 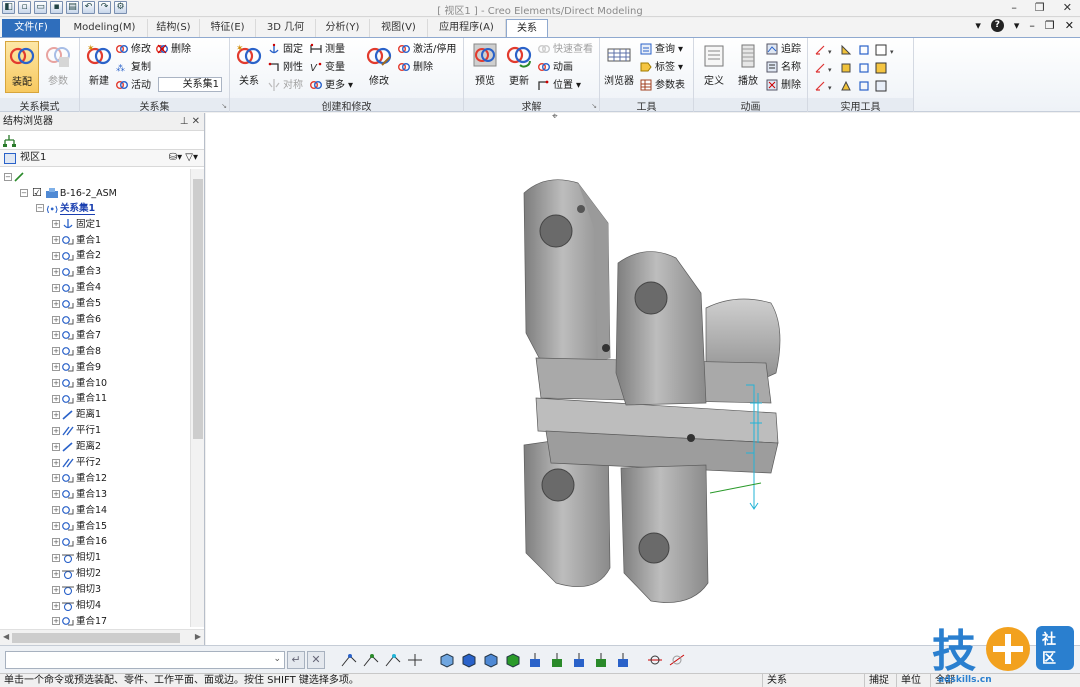 What do you see at coordinates (343, 28) in the screenshot?
I see `tab-analysis: 分析(Y)` at bounding box center [343, 28].